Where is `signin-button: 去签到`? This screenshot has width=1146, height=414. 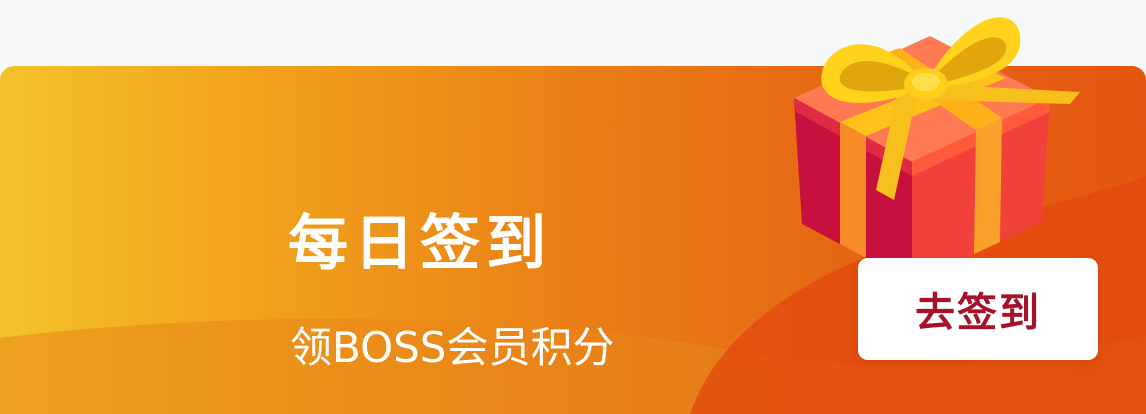
signin-button: 去签到 is located at coordinates (978, 309).